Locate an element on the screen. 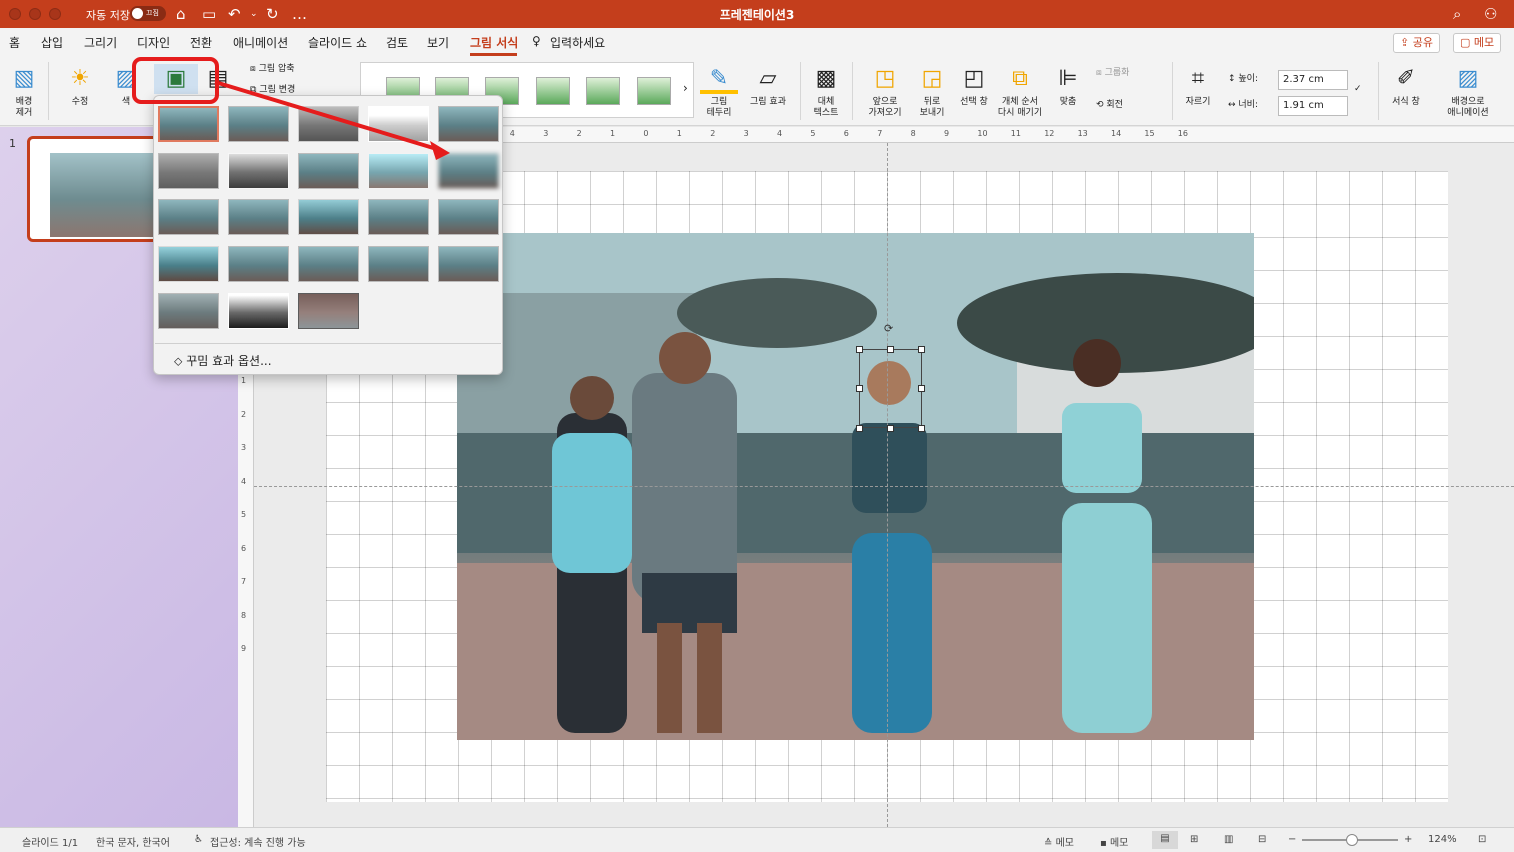  effect-texturizer is located at coordinates (258, 264).